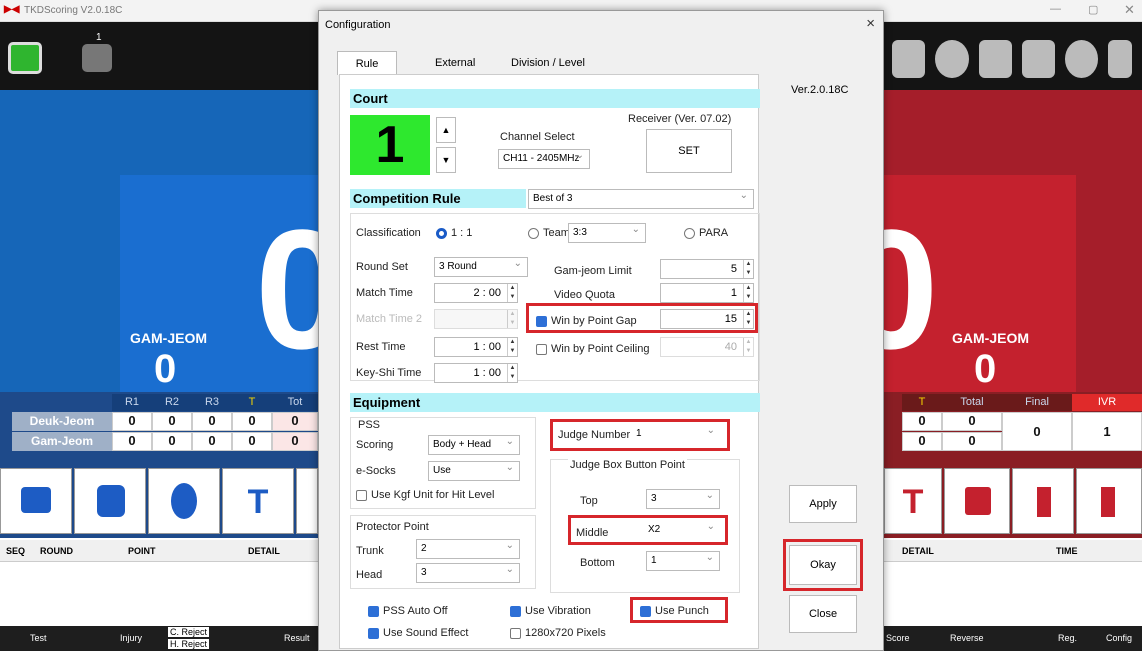 This screenshot has width=1142, height=651. I want to click on bottom-select: 1, so click(683, 560).